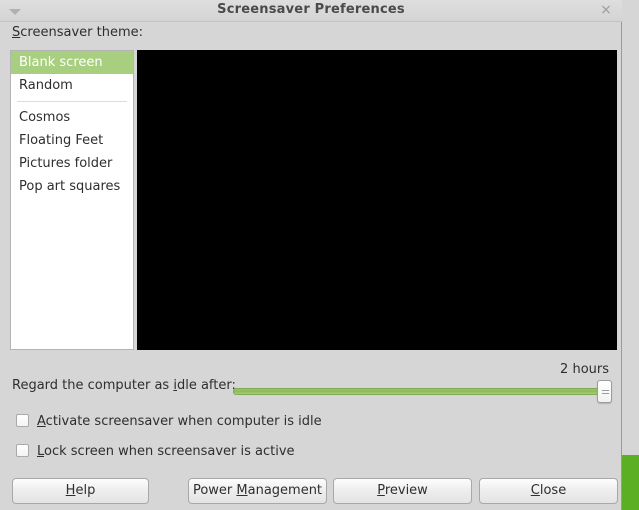 The image size is (639, 510). What do you see at coordinates (72, 186) in the screenshot?
I see `list-item: Pop art squares` at bounding box center [72, 186].